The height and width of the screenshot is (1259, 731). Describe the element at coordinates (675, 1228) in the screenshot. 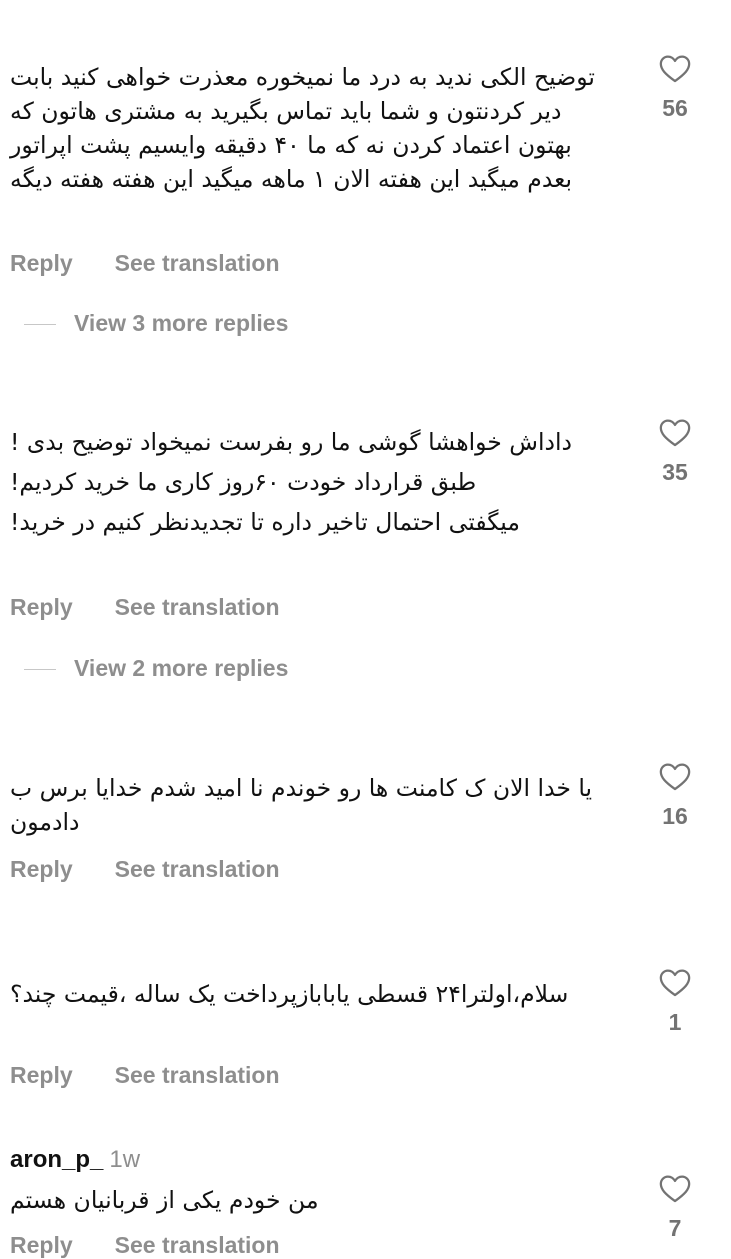

I see `like-count: 7` at that location.